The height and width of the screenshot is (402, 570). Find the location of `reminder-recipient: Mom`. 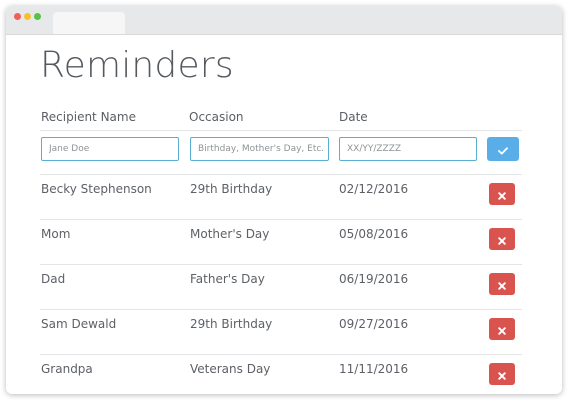

reminder-recipient: Mom is located at coordinates (56, 234).